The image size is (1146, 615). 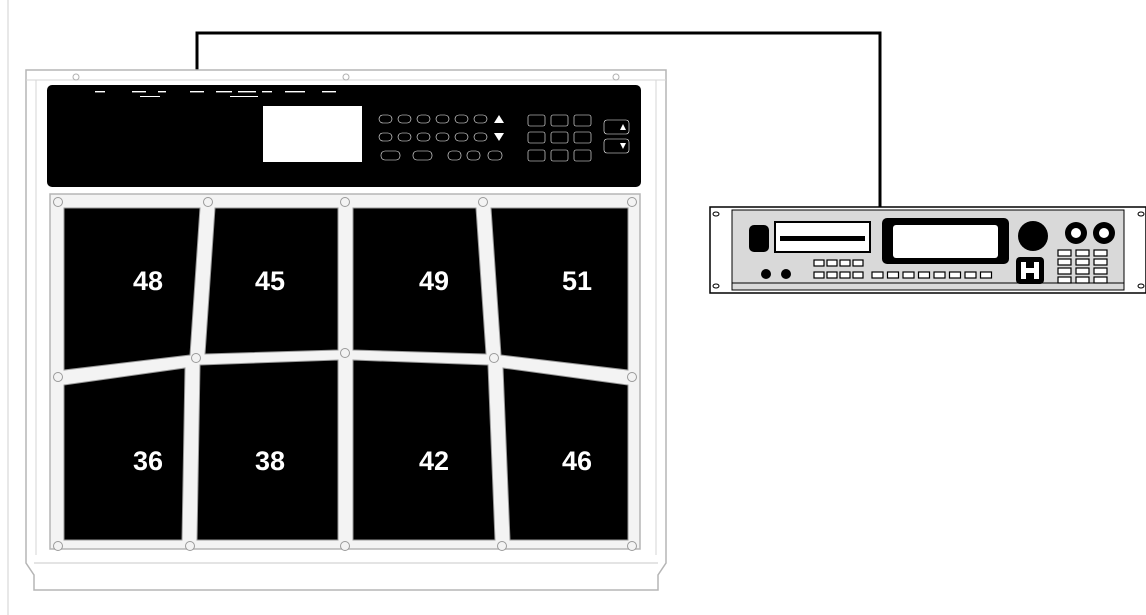 What do you see at coordinates (616, 127) in the screenshot?
I see `bank-up-button` at bounding box center [616, 127].